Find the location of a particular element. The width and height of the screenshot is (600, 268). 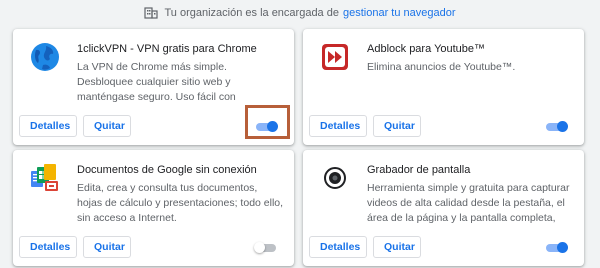

manage-browser-link: gestionar tu navegador is located at coordinates (399, 13).